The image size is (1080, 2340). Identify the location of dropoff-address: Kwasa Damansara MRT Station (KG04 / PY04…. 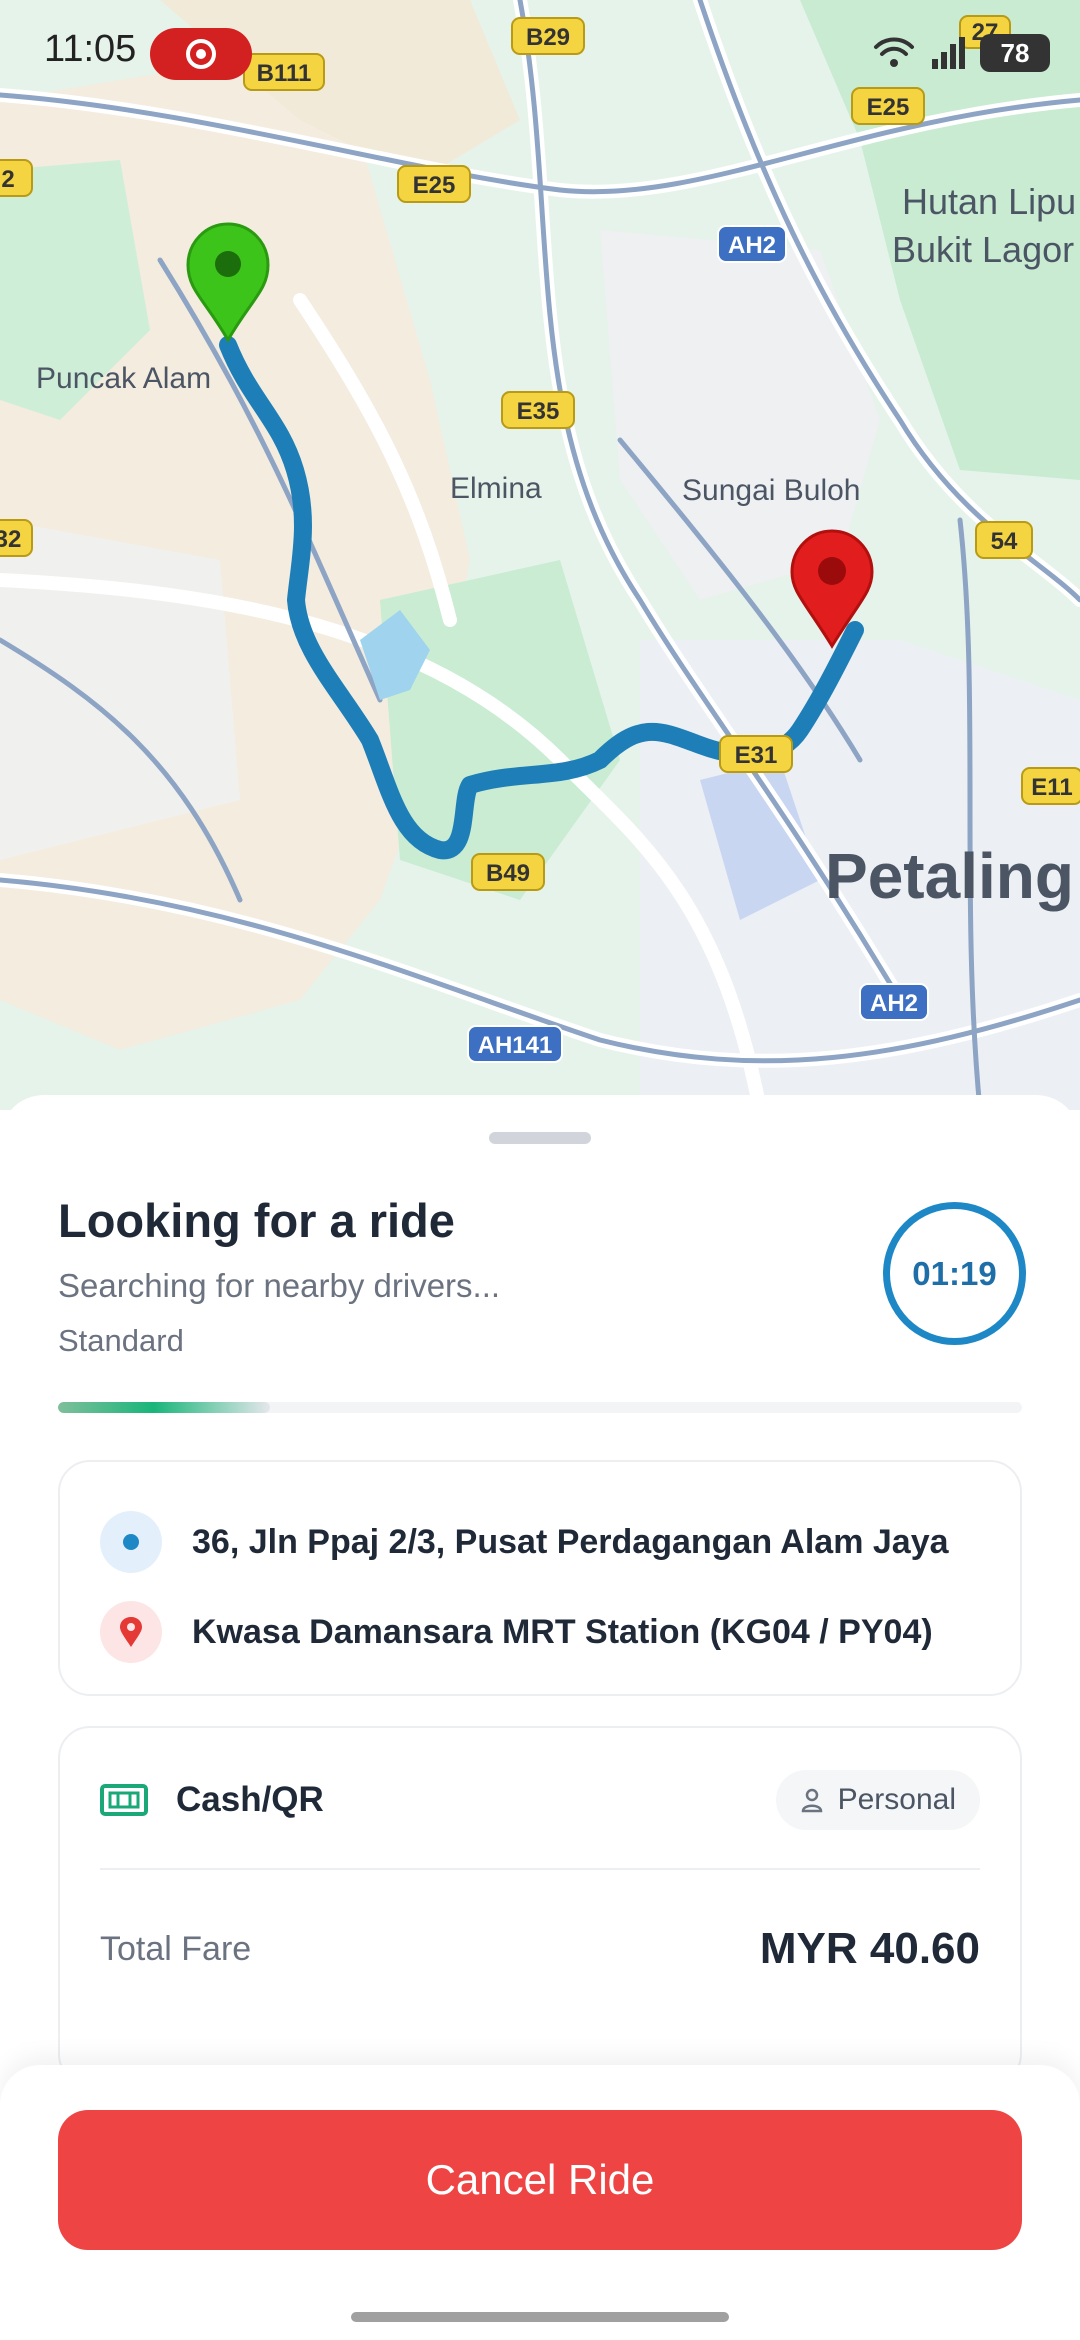
(562, 1631).